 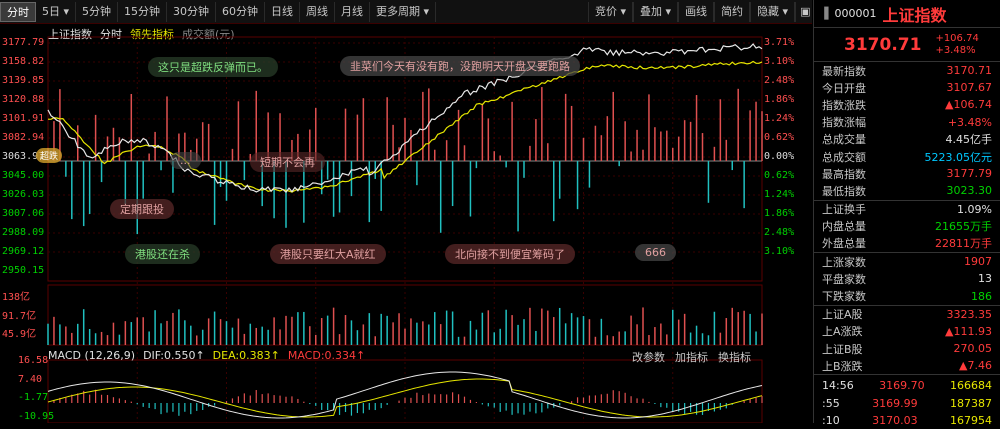 I want to click on price-change-pct: +3.48%, so click(x=955, y=50).